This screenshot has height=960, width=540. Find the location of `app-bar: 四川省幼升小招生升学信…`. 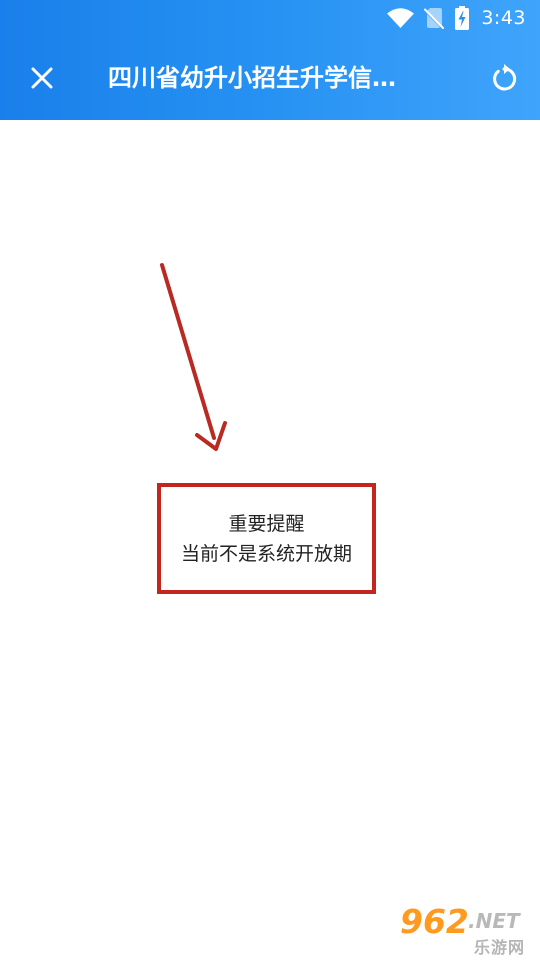

app-bar: 四川省幼升小招生升学信… is located at coordinates (270, 78).